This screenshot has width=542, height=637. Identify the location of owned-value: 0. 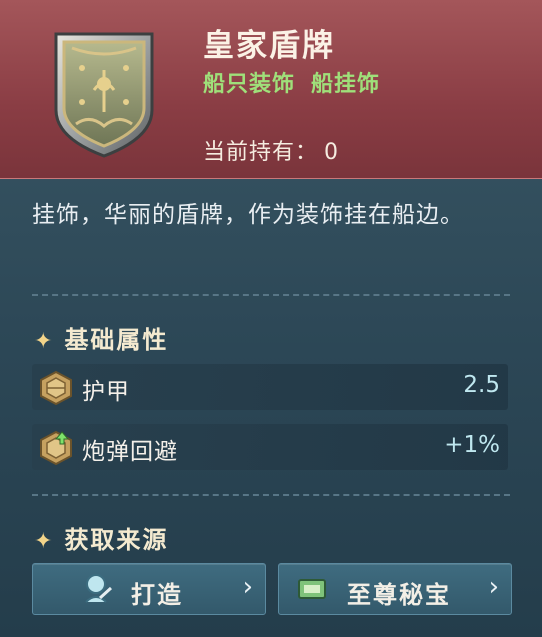
(332, 152).